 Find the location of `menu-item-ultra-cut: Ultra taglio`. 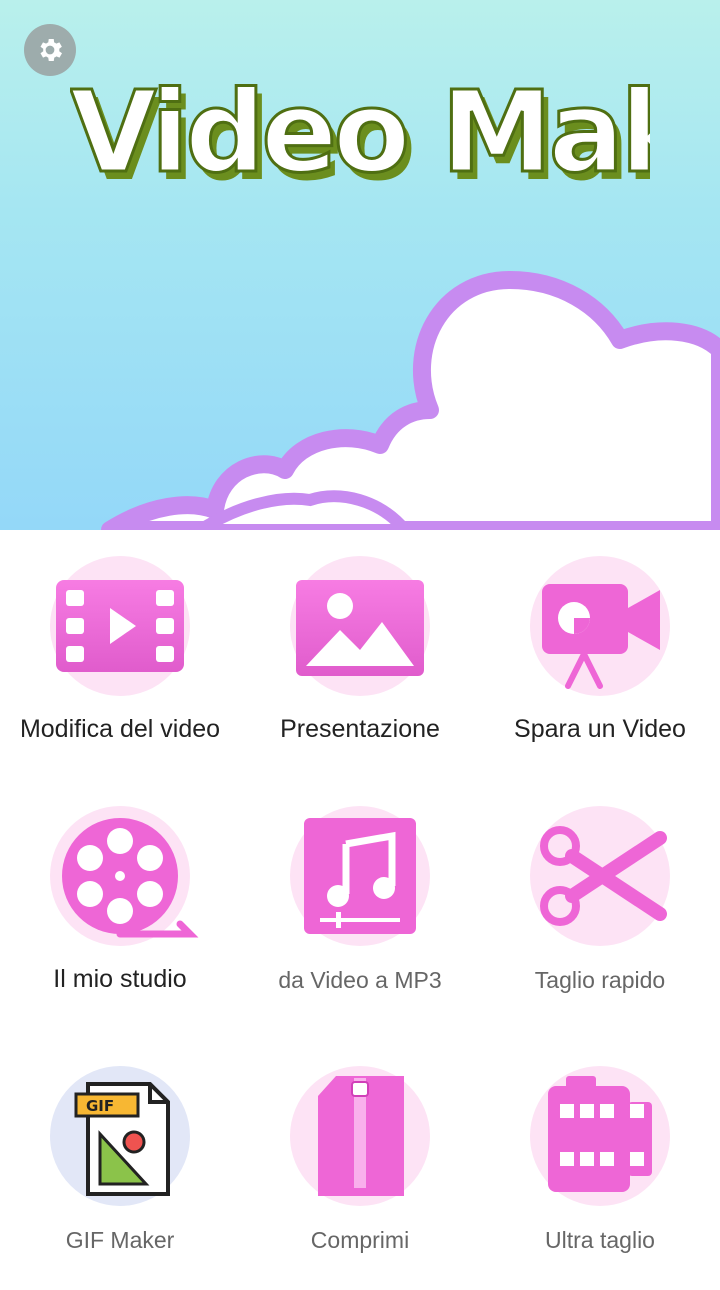

menu-item-ultra-cut: Ultra taglio is located at coordinates (600, 1165).